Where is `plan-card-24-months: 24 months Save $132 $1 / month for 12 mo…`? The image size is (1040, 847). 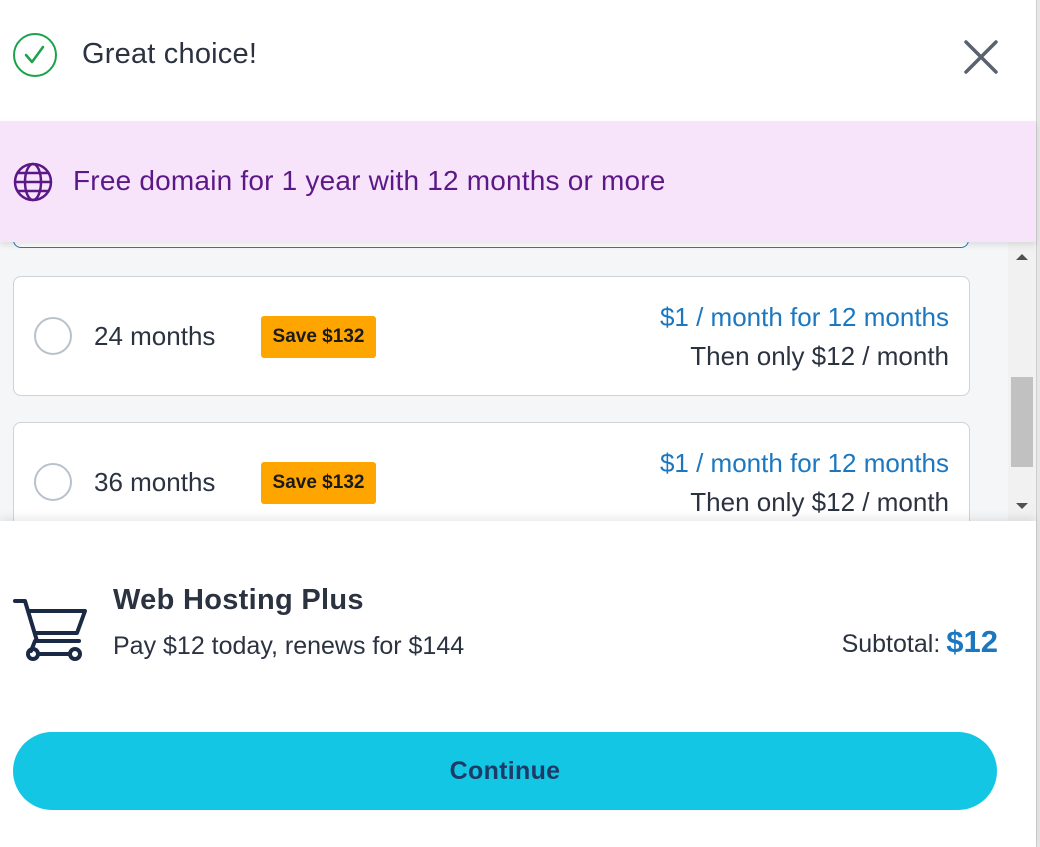
plan-card-24-months: 24 months Save $132 $1 / month for 12 mo… is located at coordinates (491, 336).